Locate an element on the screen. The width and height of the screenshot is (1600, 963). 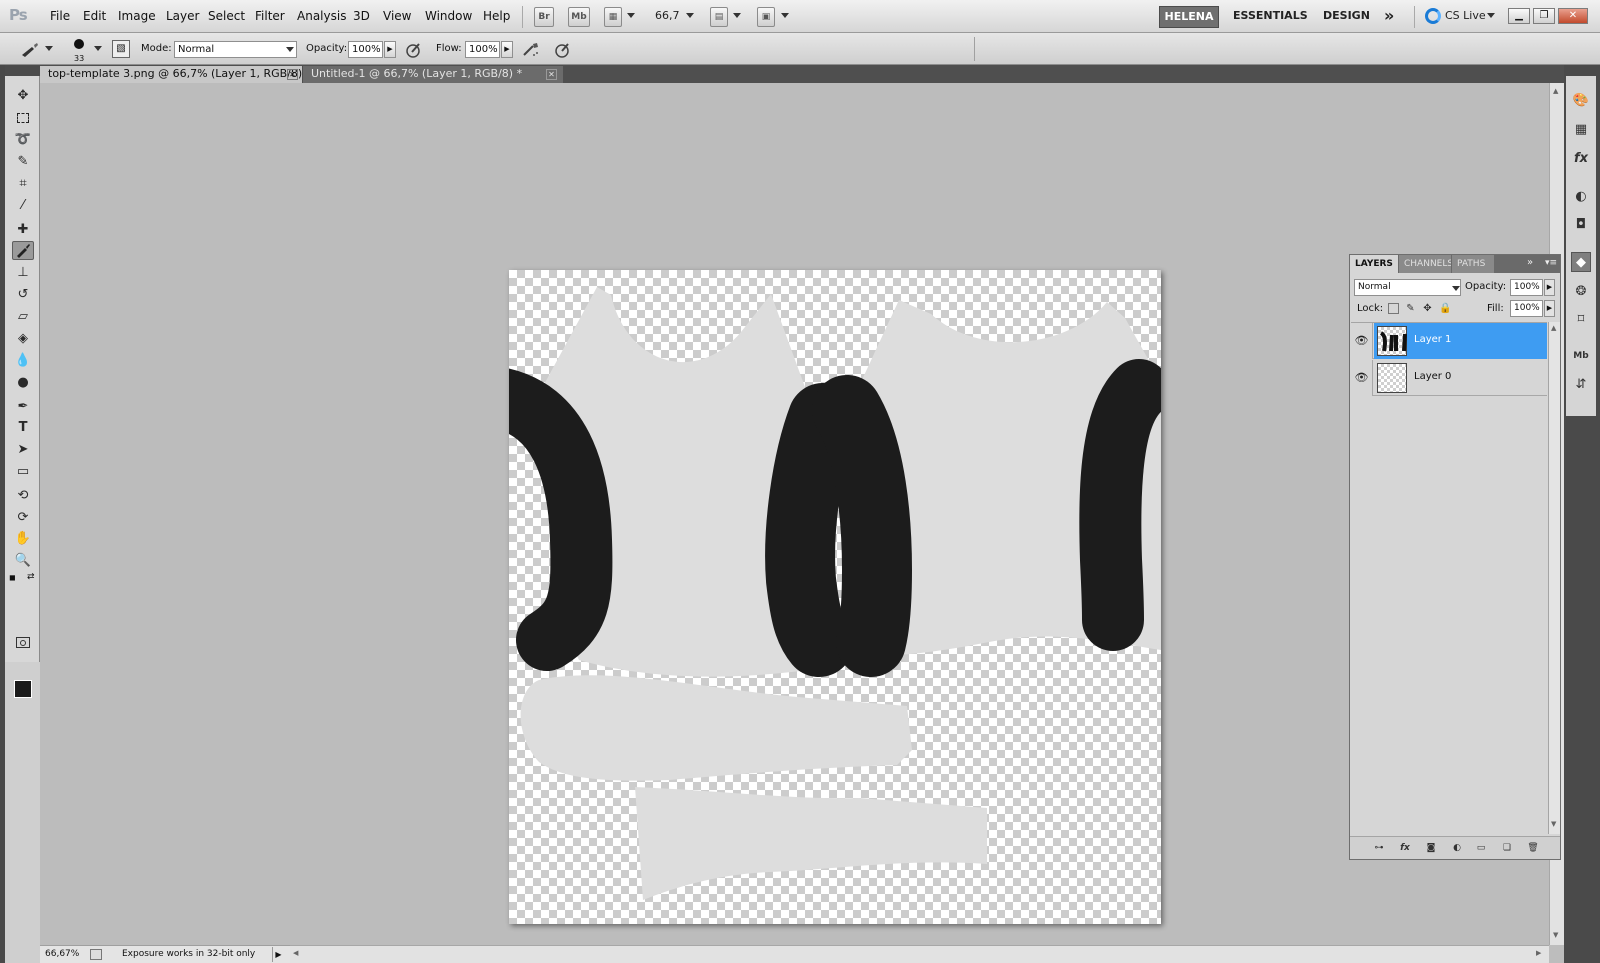
scroll-left-icon: ◀ is located at coordinates (295, 953).